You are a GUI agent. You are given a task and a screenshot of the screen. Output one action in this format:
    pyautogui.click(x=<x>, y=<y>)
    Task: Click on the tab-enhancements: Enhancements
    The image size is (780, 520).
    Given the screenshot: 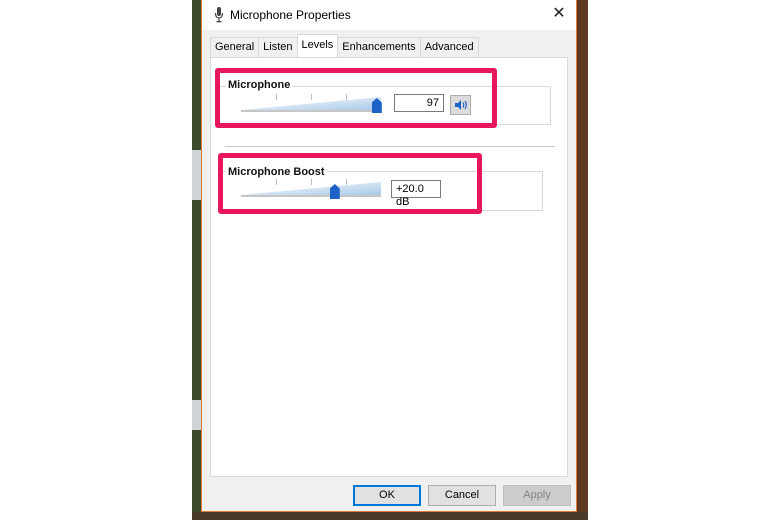 What is the action you would take?
    pyautogui.click(x=379, y=47)
    